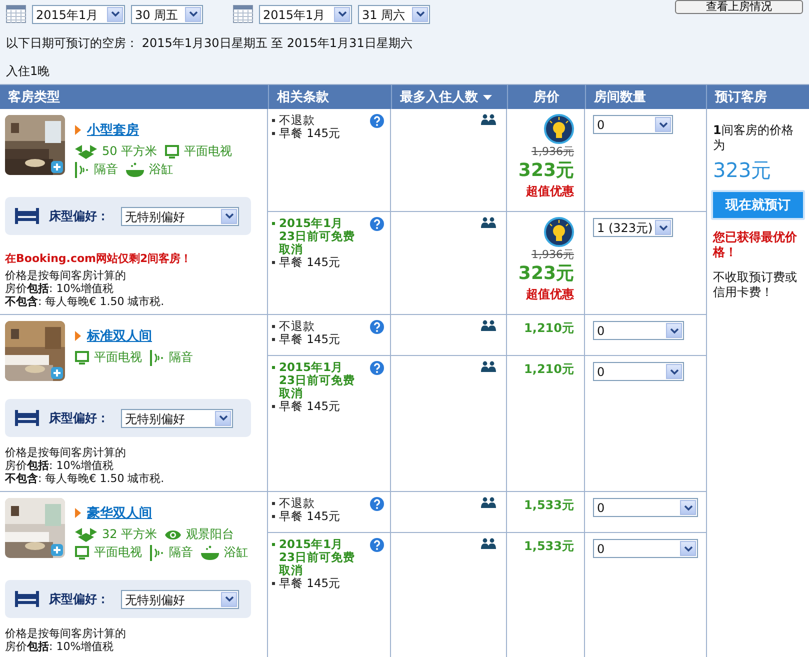  Describe the element at coordinates (755, 245) in the screenshot. I see `best-price-notice: 您已获得最优价格！` at that location.